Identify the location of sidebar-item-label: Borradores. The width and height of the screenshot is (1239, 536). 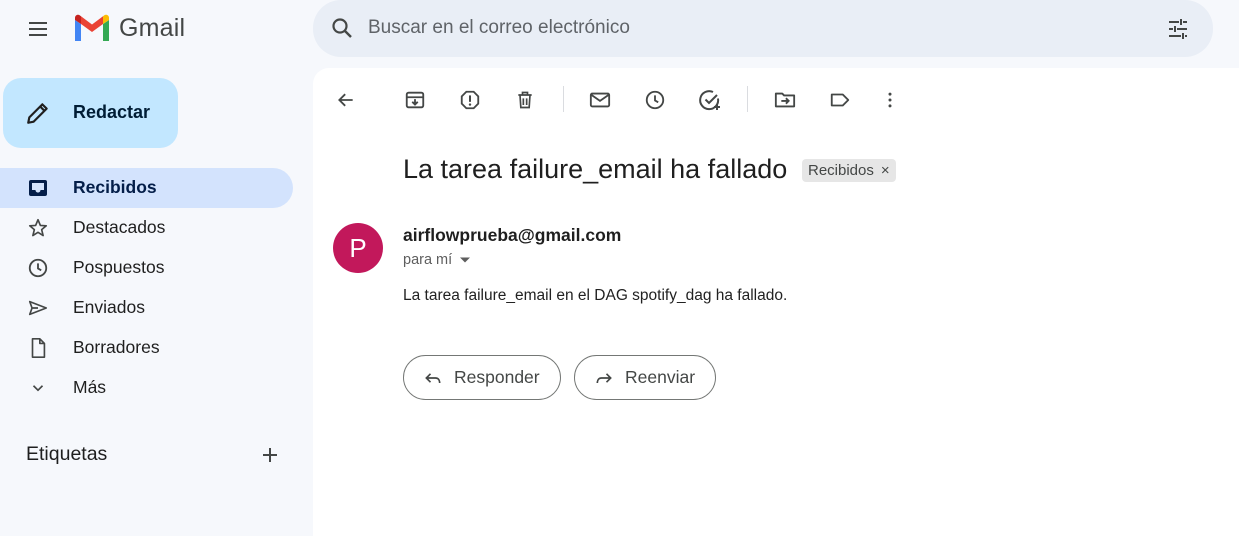
(116, 347).